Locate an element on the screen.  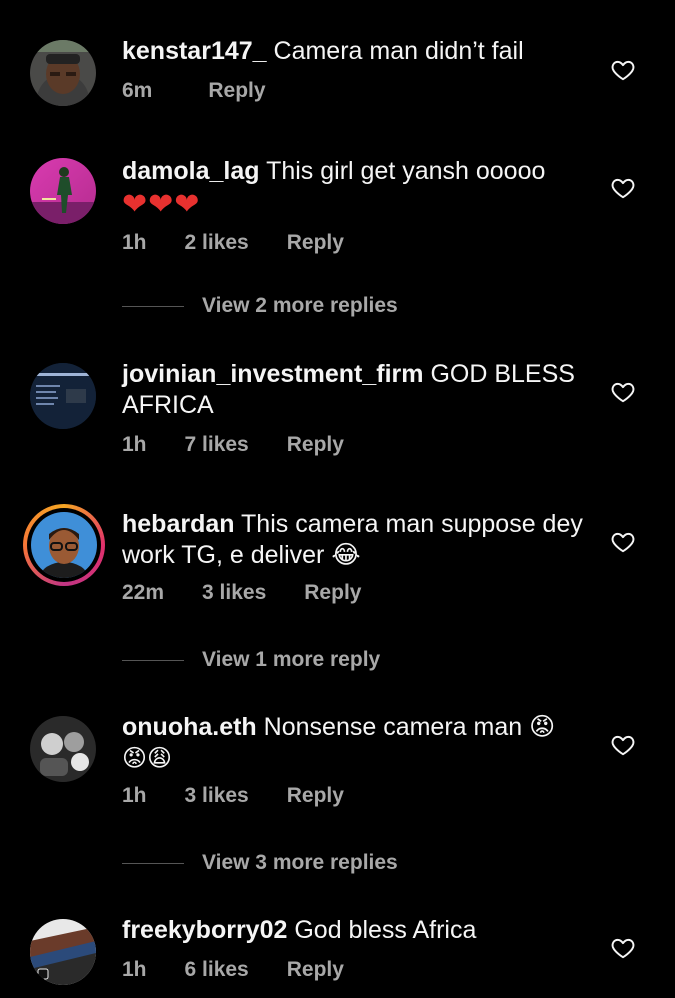
comment-text: Camera man didn’t fail is located at coordinates (398, 51).